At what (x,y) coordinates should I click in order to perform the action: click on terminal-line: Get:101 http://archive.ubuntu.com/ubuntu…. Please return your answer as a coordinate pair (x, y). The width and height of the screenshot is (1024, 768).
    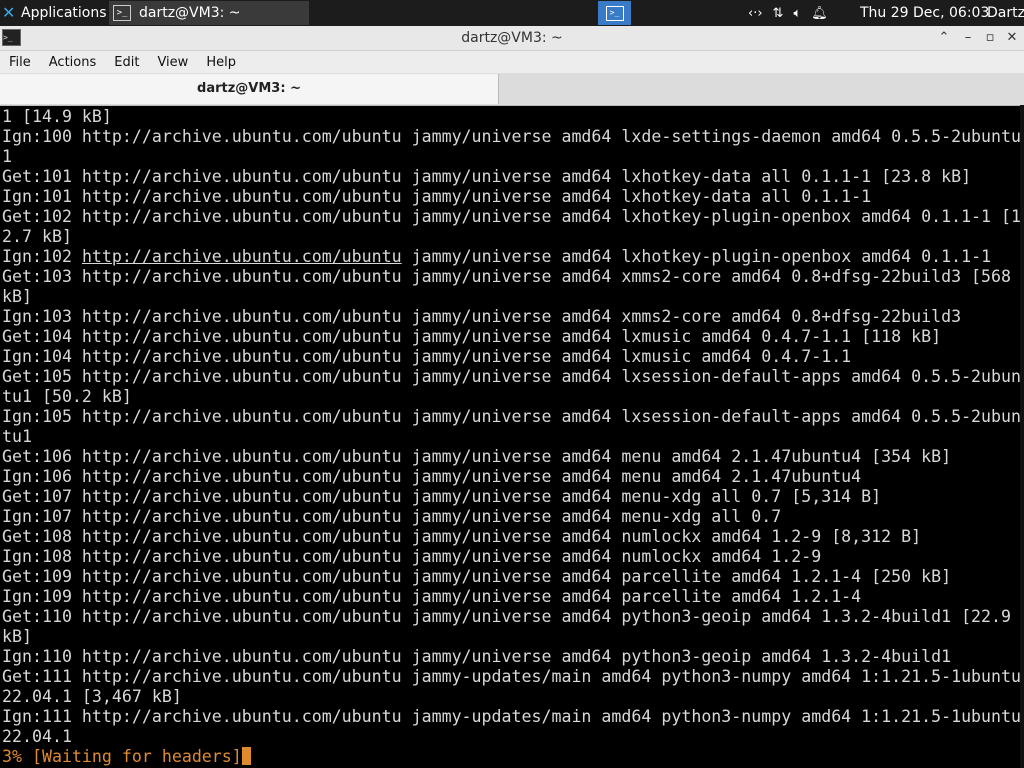
    Looking at the image, I should click on (487, 176).